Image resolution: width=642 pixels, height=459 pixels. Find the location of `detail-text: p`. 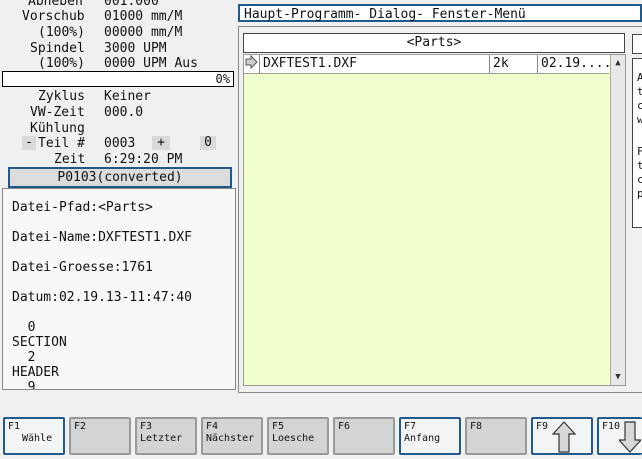

detail-text: p is located at coordinates (639, 194).